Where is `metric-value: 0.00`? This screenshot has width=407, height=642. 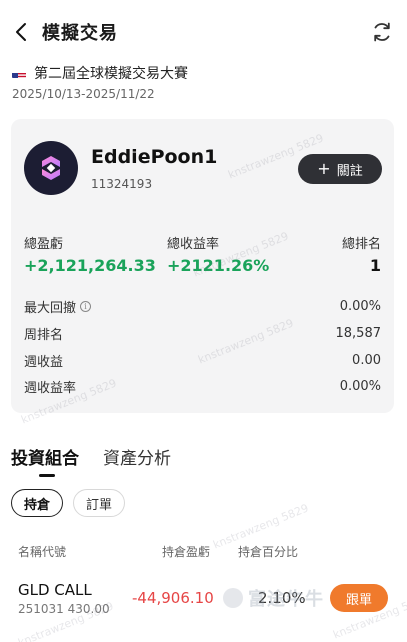
metric-value: 0.00 is located at coordinates (366, 360).